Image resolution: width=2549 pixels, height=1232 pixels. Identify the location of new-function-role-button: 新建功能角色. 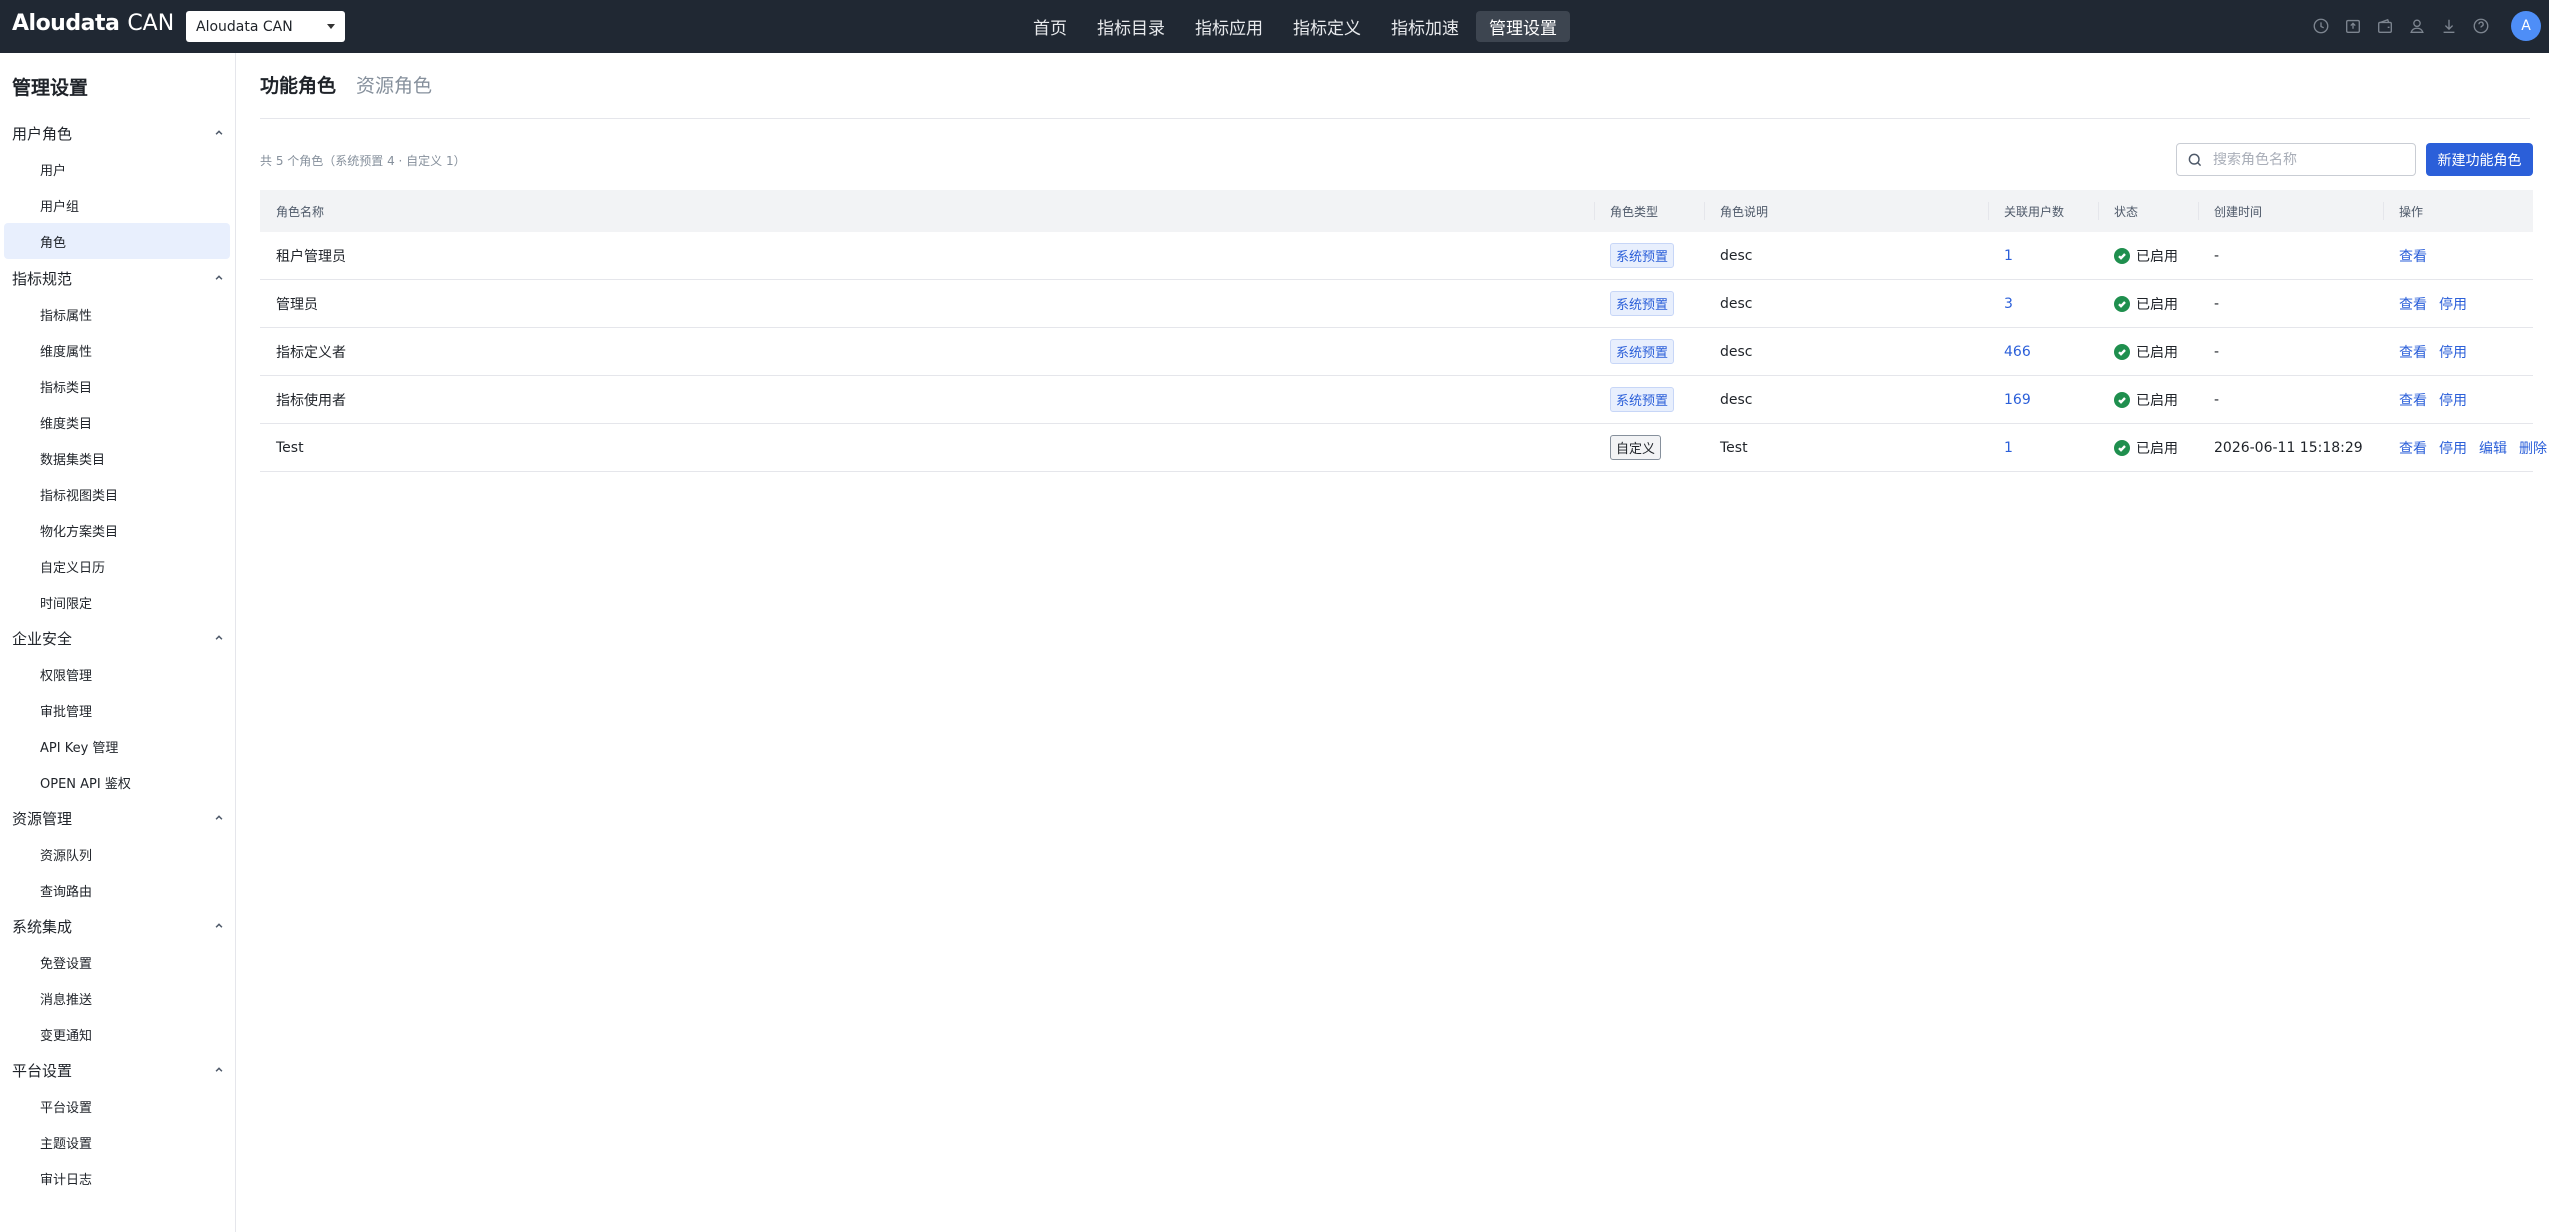
(2479, 159).